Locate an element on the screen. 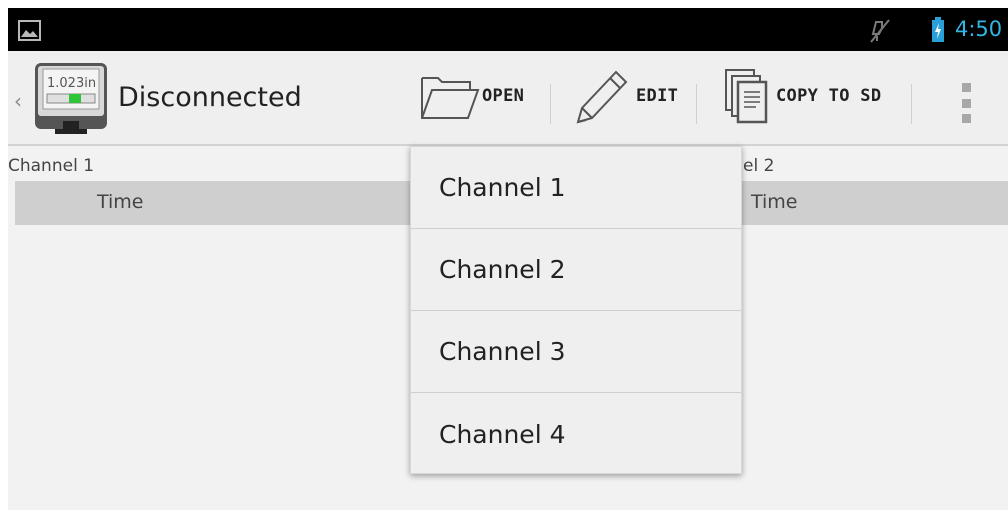  copy-to-sd-label: COPY TO SD is located at coordinates (829, 96).